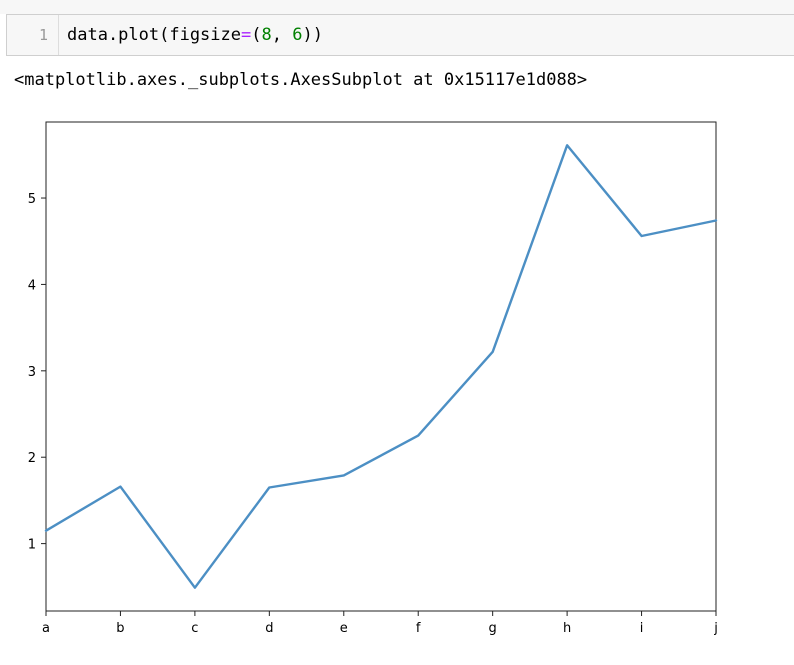 This screenshot has width=794, height=665. I want to click on code-token-close: )), so click(312, 35).